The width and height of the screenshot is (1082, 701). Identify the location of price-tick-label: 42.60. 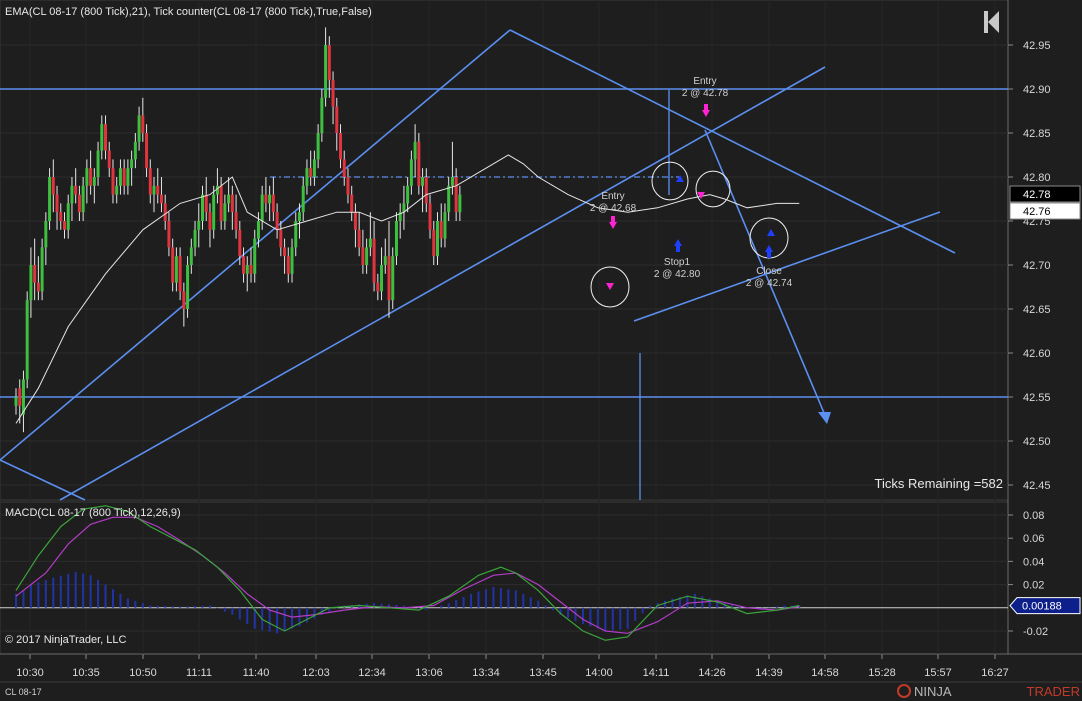
(1037, 354).